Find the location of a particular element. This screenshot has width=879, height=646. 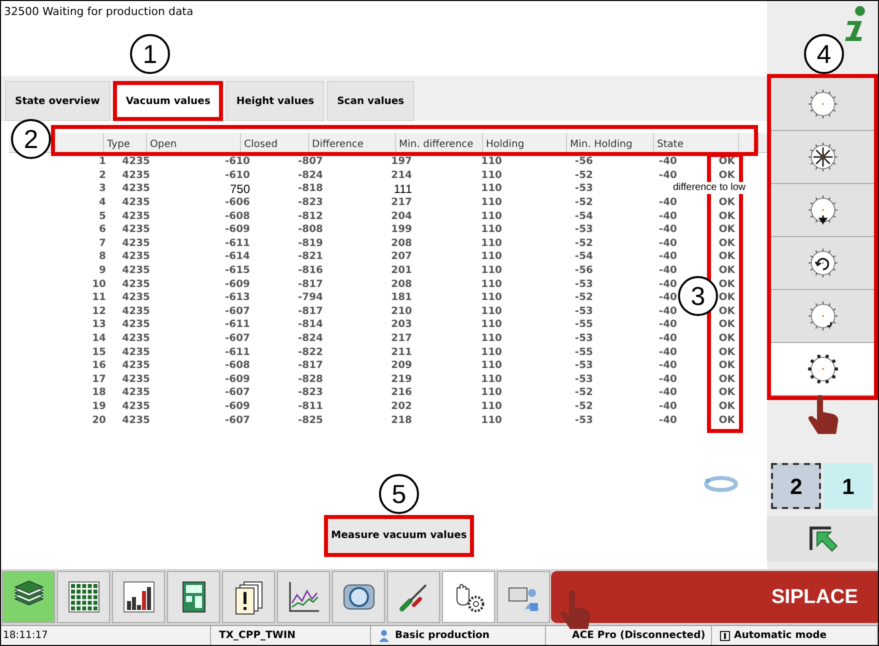

table-cell-text: 207 is located at coordinates (401, 257).